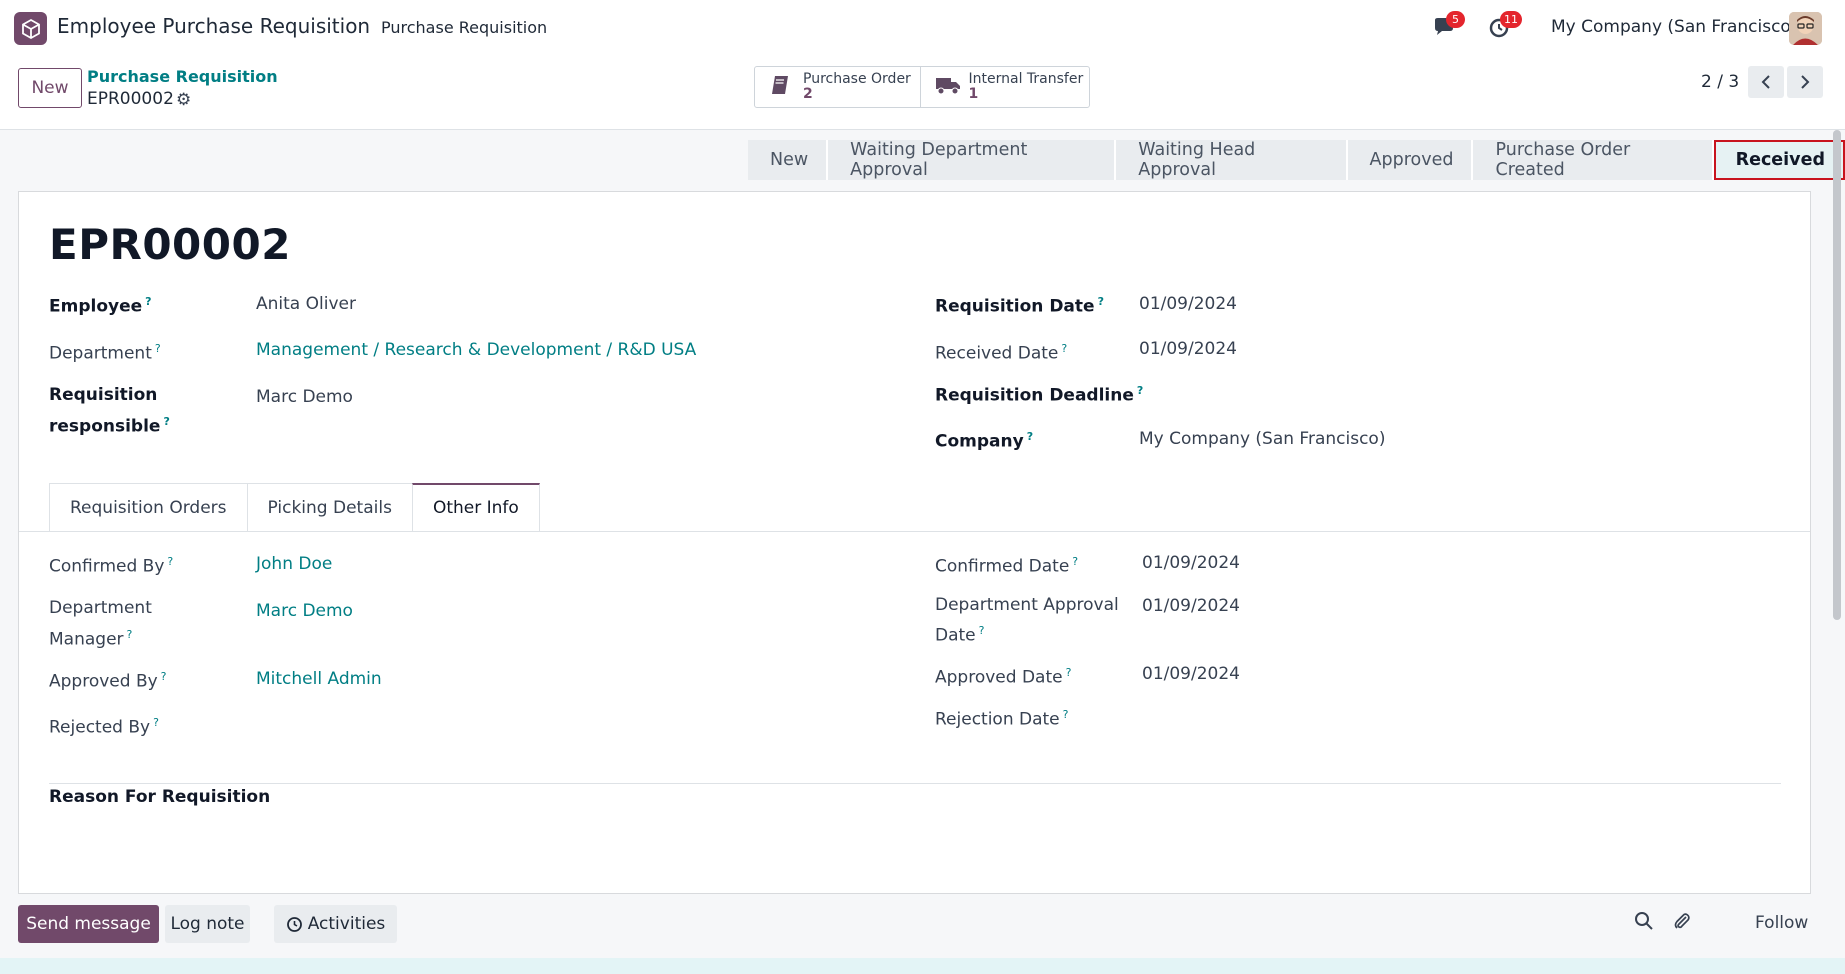  I want to click on department-approval-date-field: 01/09/2024, so click(1191, 606).